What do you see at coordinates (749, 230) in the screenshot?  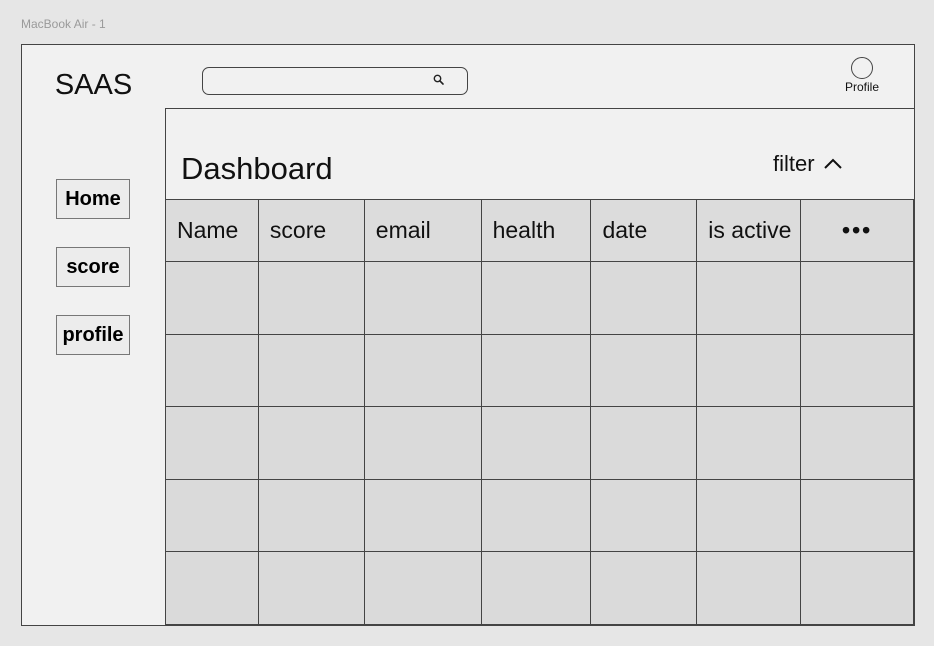 I see `column-header-is-active: is active` at bounding box center [749, 230].